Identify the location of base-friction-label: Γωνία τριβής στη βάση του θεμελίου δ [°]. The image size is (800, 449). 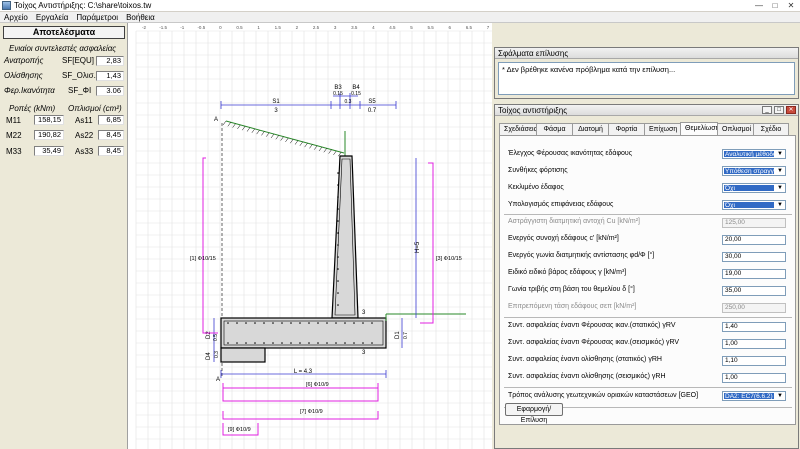
(571, 289).